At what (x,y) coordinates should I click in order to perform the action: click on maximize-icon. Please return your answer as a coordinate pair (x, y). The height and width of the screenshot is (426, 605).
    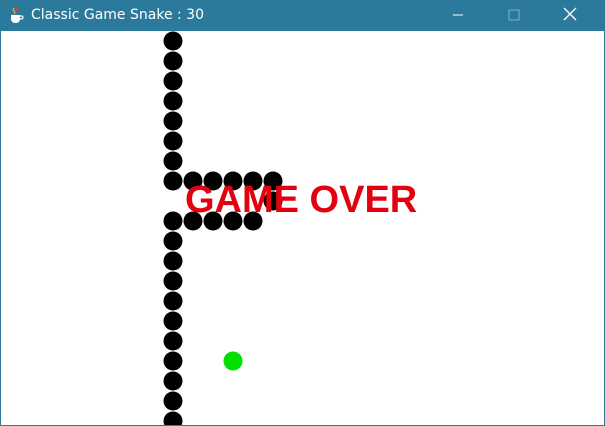
    Looking at the image, I should click on (514, 15).